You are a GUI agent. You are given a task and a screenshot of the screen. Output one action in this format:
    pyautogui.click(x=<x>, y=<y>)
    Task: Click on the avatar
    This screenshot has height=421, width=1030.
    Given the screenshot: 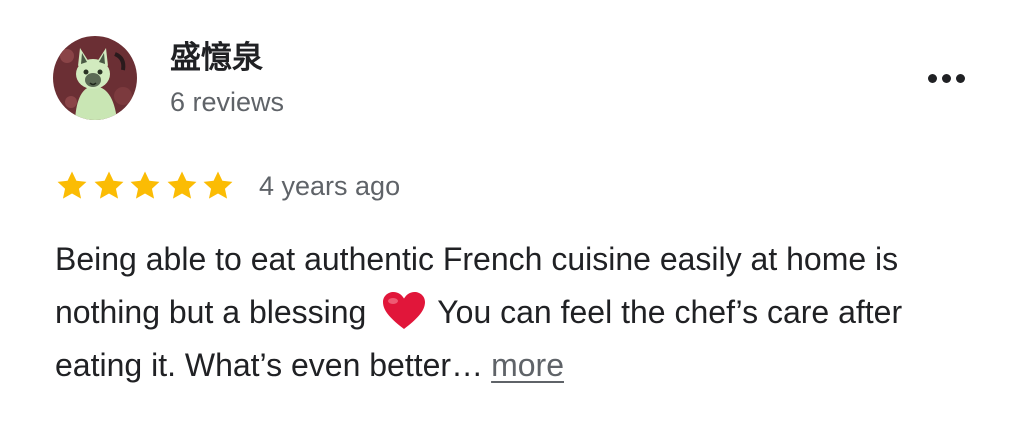 What is the action you would take?
    pyautogui.click(x=95, y=78)
    